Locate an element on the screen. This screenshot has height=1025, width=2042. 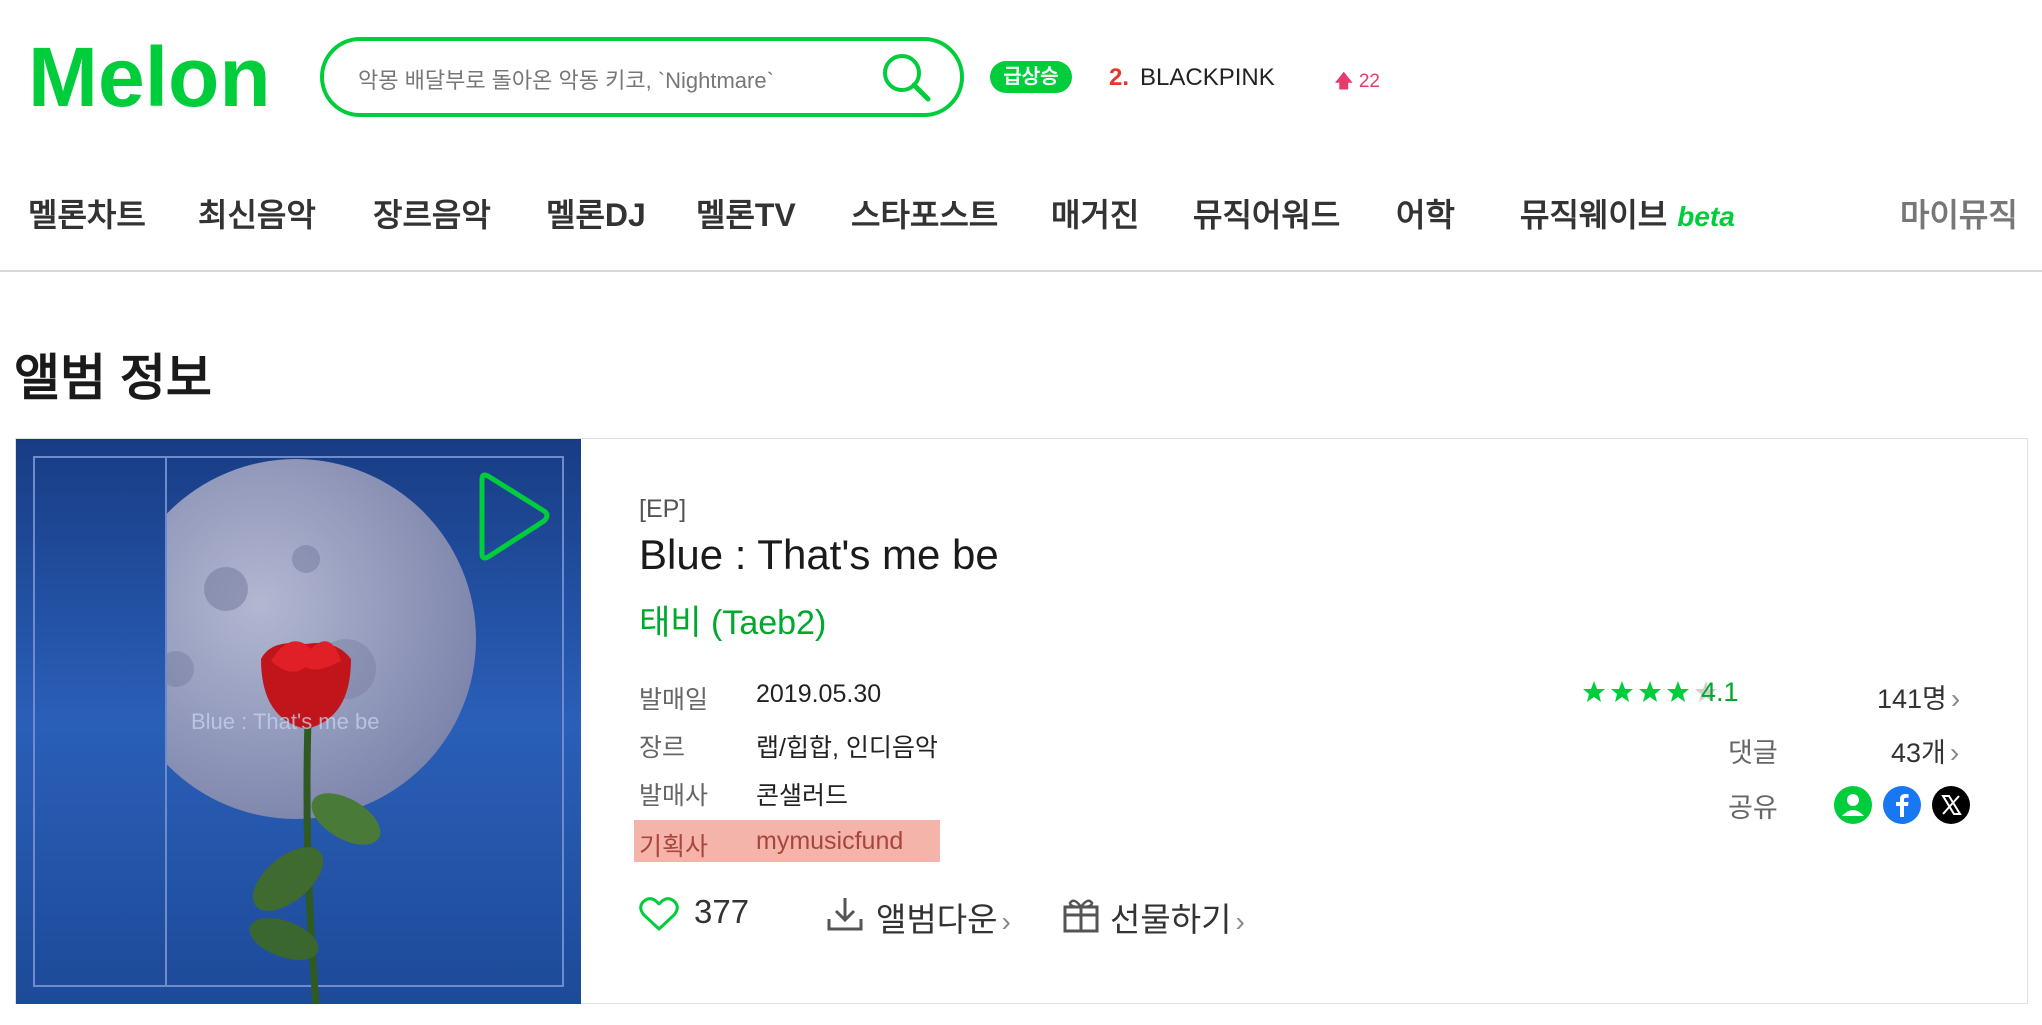
nav-item-melon-dj: 멜론DJ is located at coordinates (596, 213).